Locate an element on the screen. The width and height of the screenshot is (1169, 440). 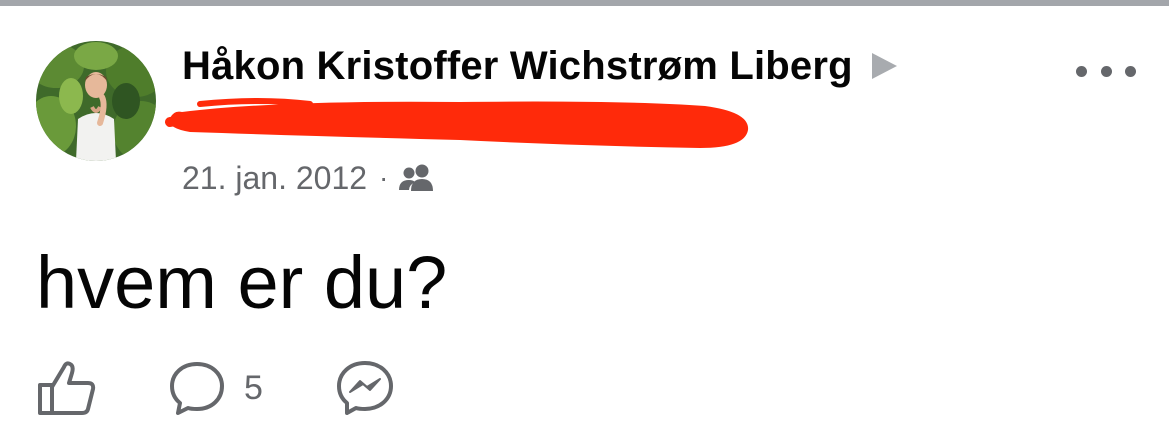
more-options-button is located at coordinates (1106, 71).